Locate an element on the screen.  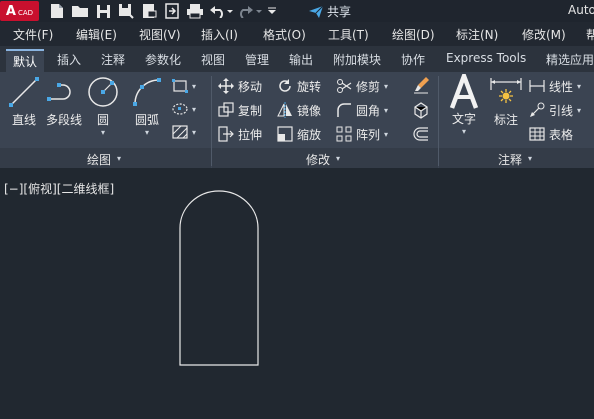
circle-icon is located at coordinates (103, 92).